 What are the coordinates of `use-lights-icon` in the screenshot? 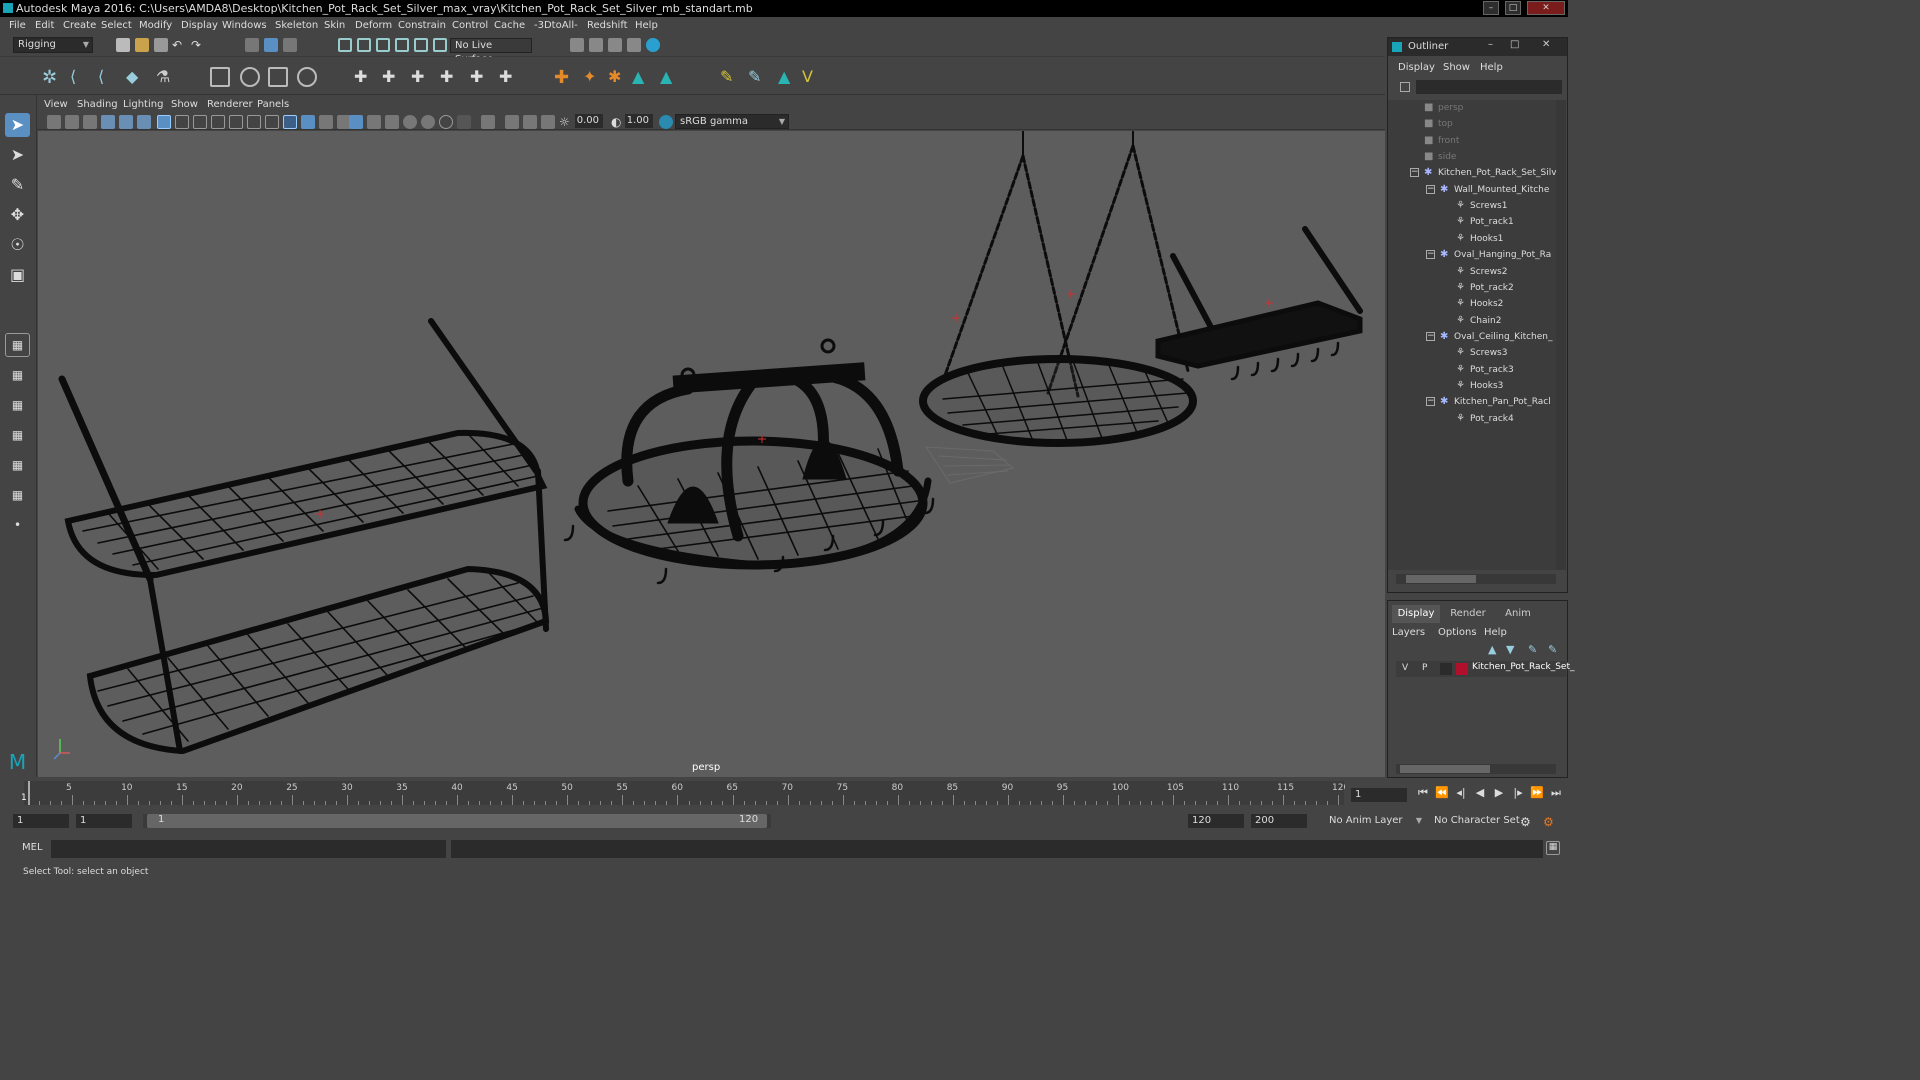 It's located at (356, 122).